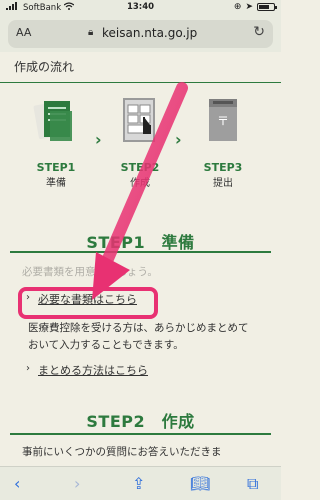 This screenshot has height=500, width=320. I want to click on form-touch-icon, so click(140, 125).